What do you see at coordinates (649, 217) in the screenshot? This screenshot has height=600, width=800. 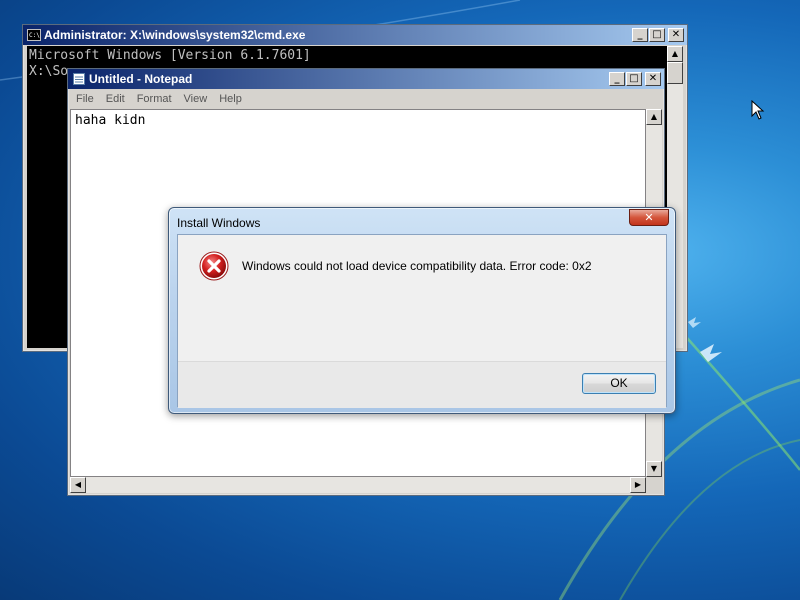 I see `dialog-close-button: ✕` at bounding box center [649, 217].